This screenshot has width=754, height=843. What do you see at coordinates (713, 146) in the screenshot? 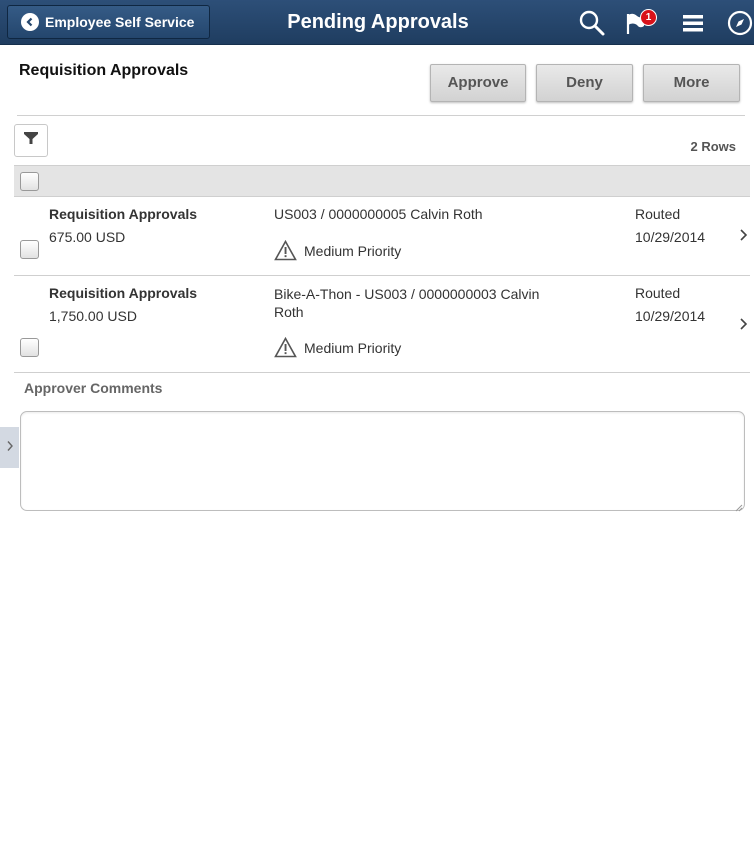
I see `rows-count: 2 Rows` at bounding box center [713, 146].